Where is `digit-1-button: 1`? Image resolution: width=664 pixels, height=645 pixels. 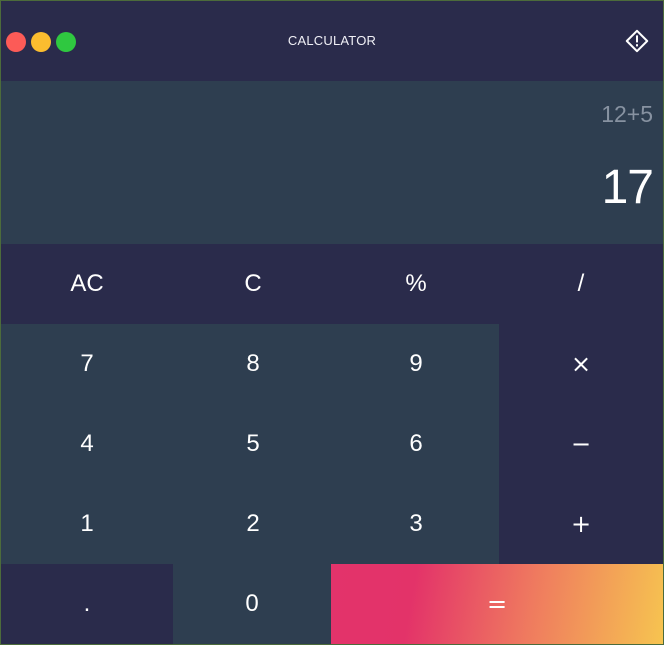
digit-1-button: 1 is located at coordinates (87, 524).